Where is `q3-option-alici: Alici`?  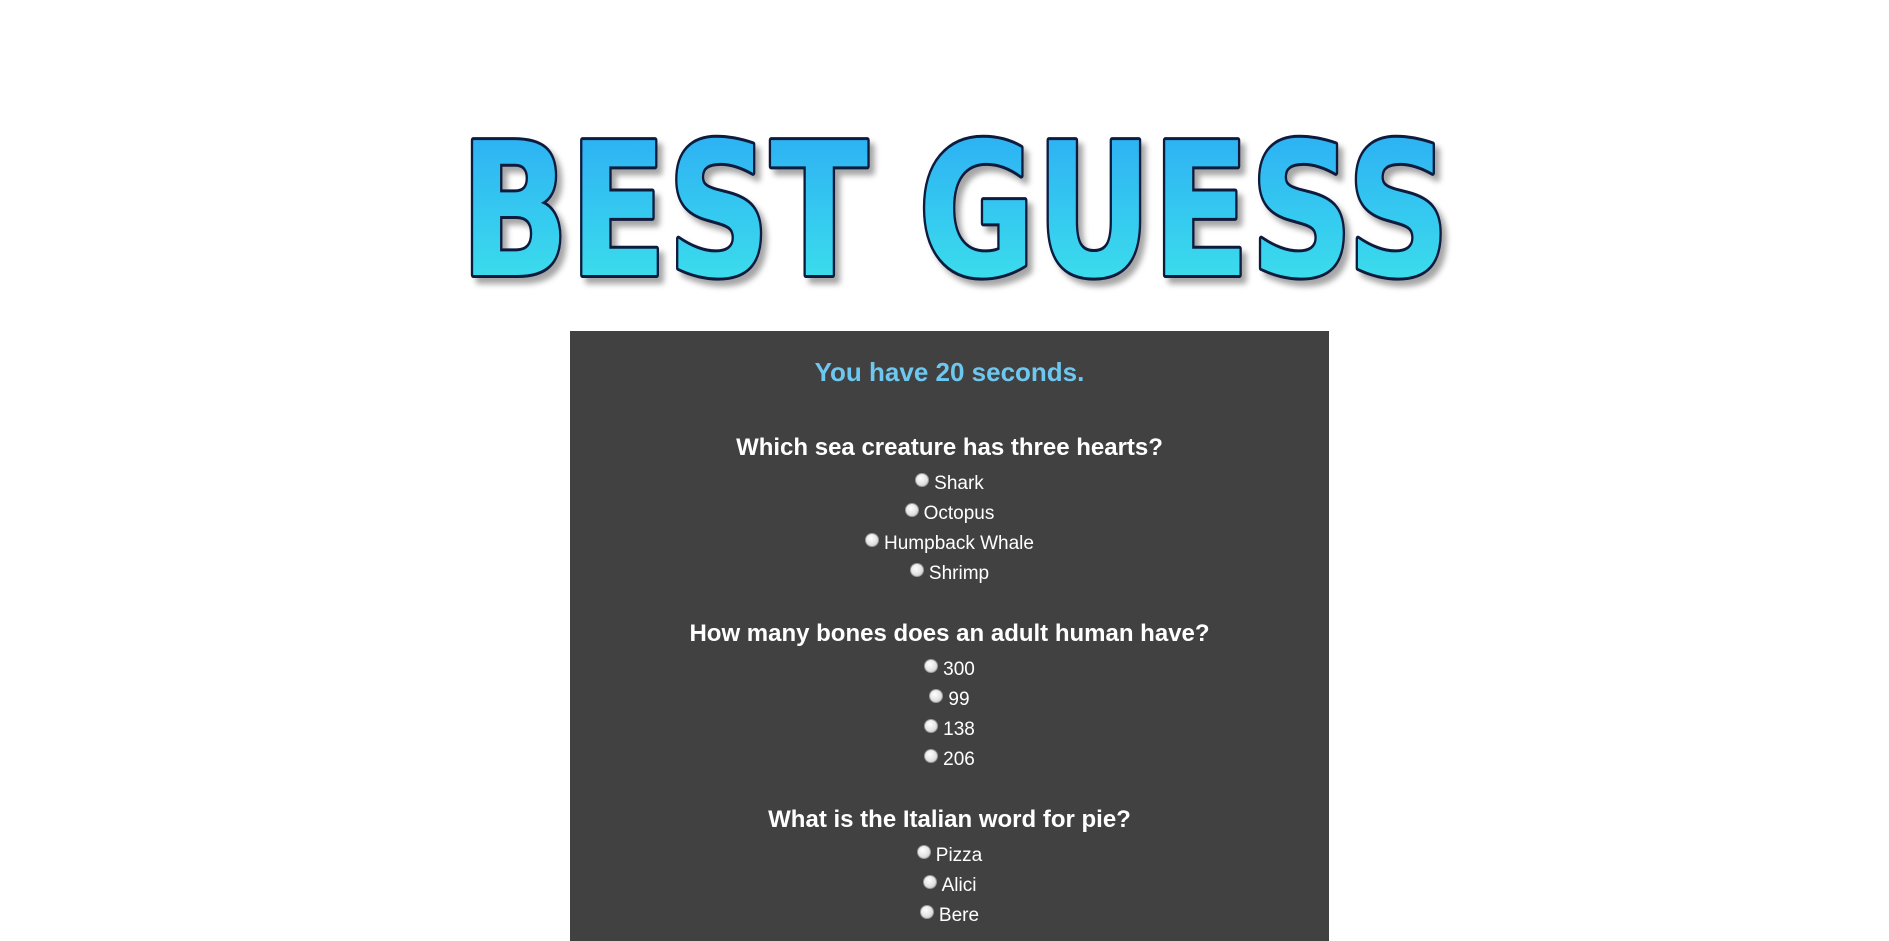 q3-option-alici: Alici is located at coordinates (949, 886).